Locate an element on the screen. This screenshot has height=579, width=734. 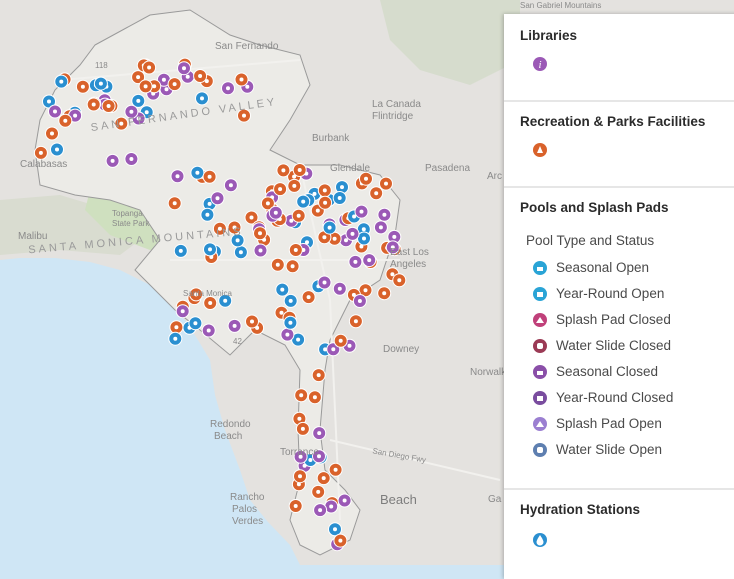
library-icon: i is located at coordinates (540, 64).